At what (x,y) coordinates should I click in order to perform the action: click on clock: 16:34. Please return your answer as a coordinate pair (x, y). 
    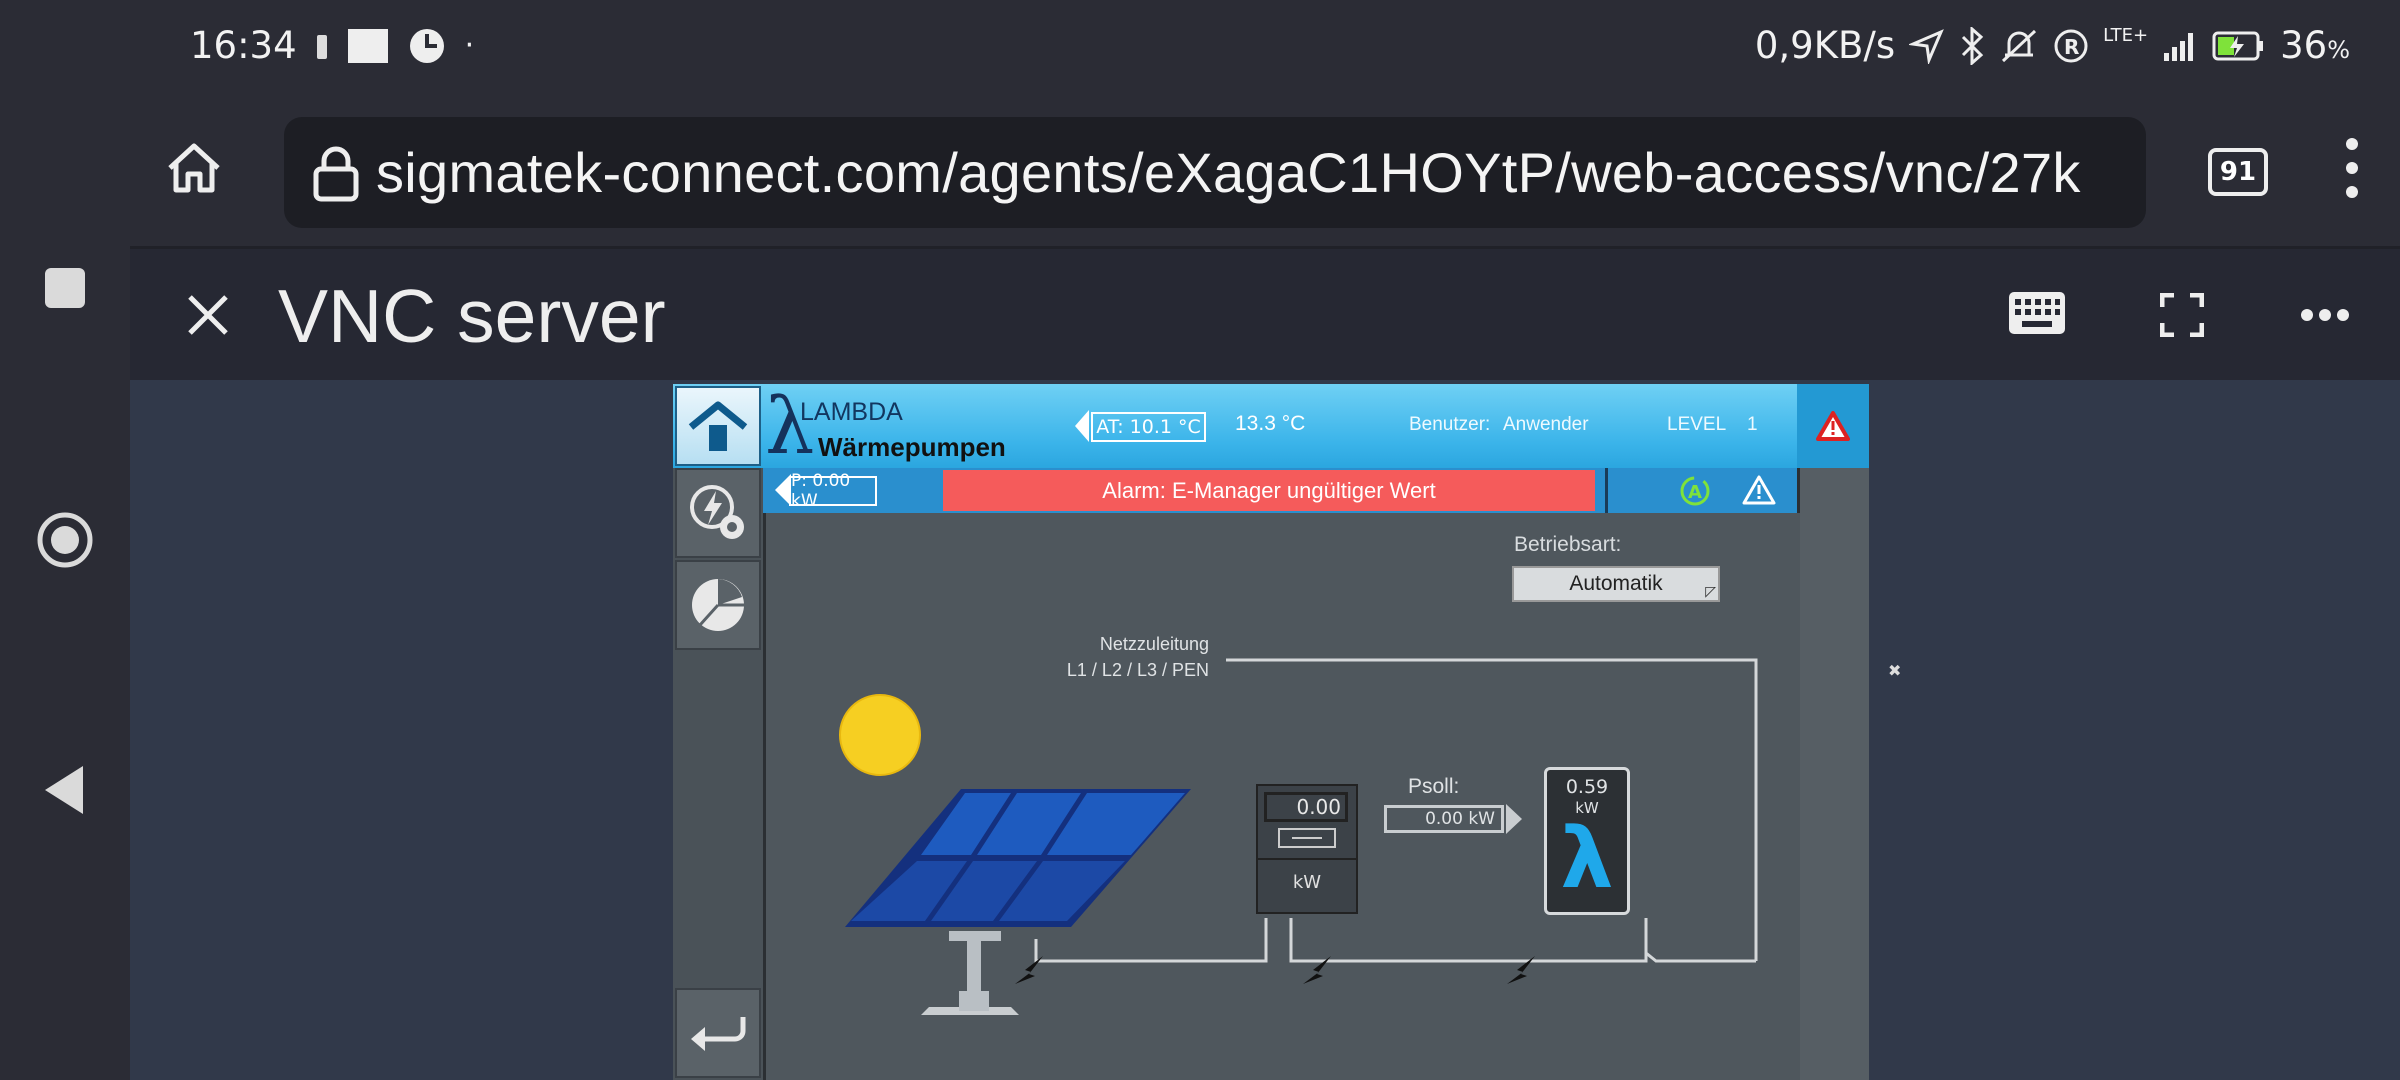
    Looking at the image, I should click on (243, 45).